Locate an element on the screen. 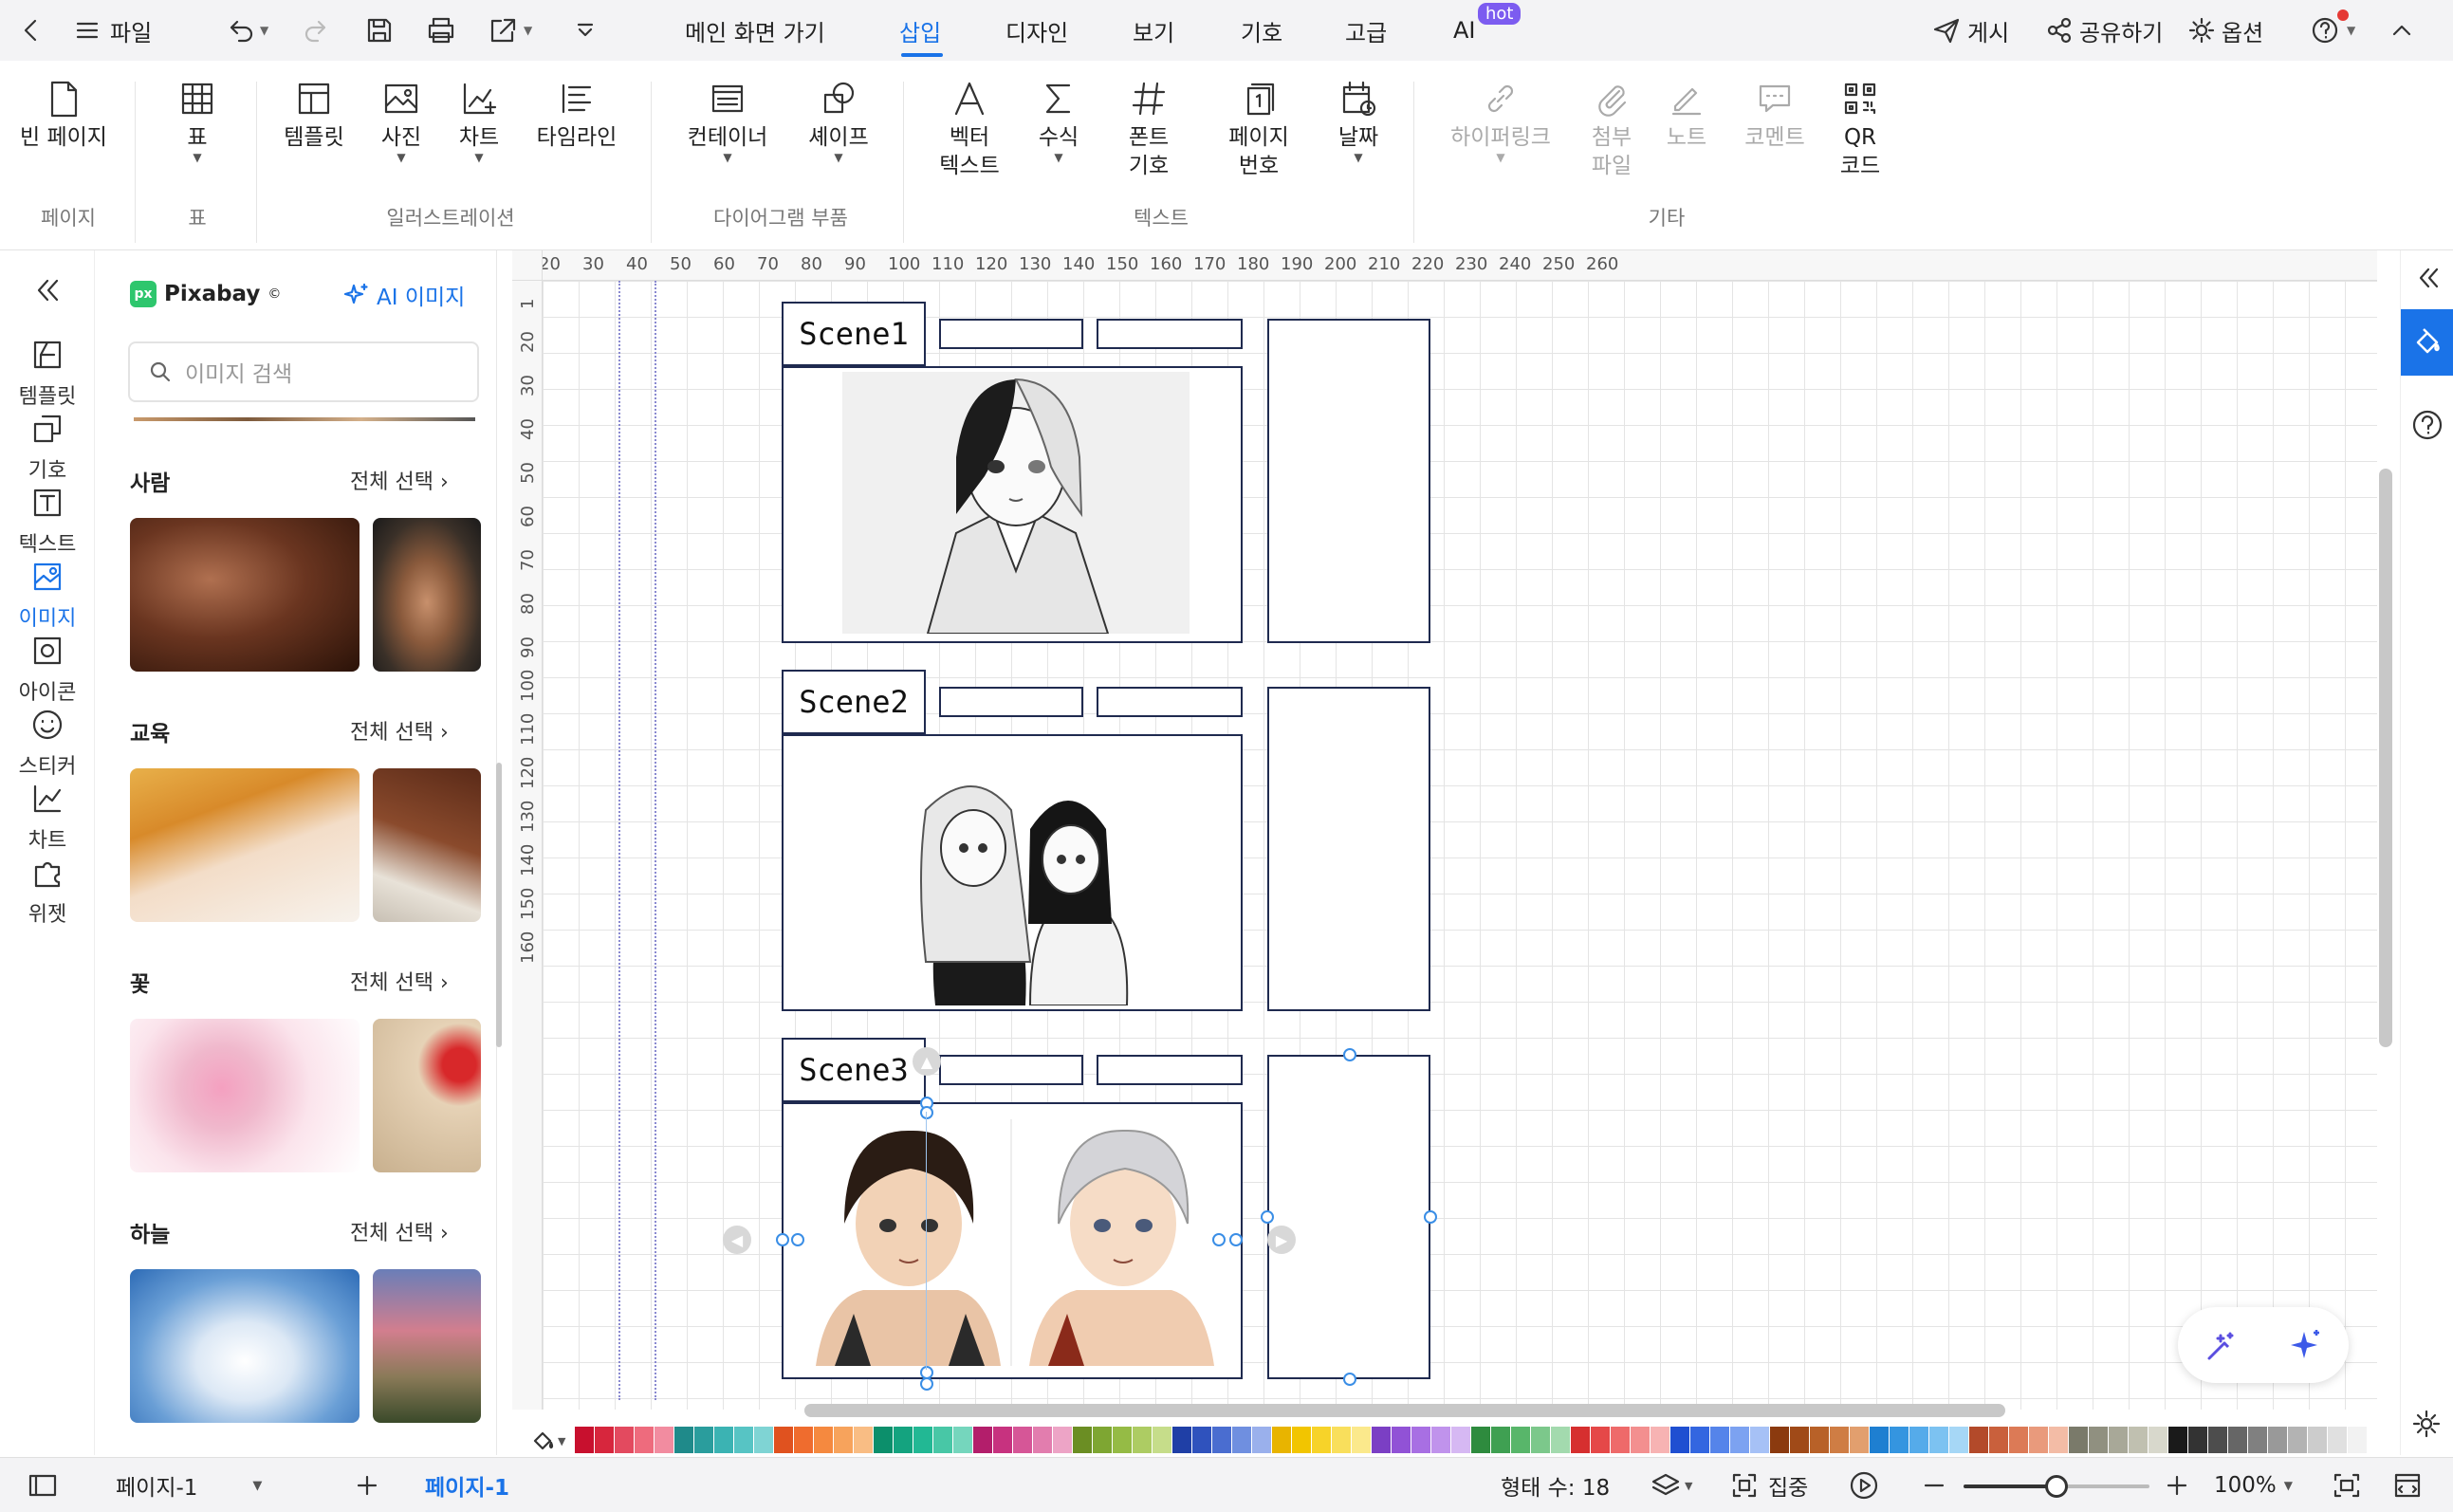 Image resolution: width=2453 pixels, height=1512 pixels. zoom-slider-track is located at coordinates (2056, 1486).